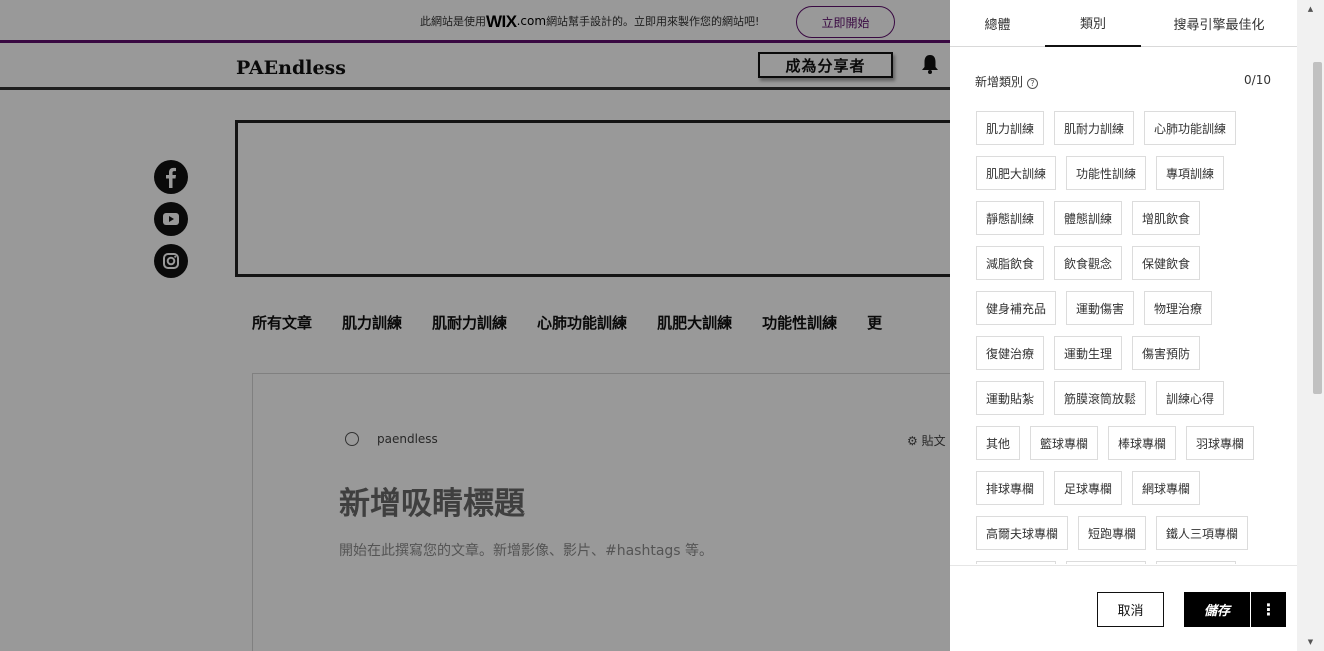  What do you see at coordinates (1106, 173) in the screenshot?
I see `category-tag: 功能性訓練` at bounding box center [1106, 173].